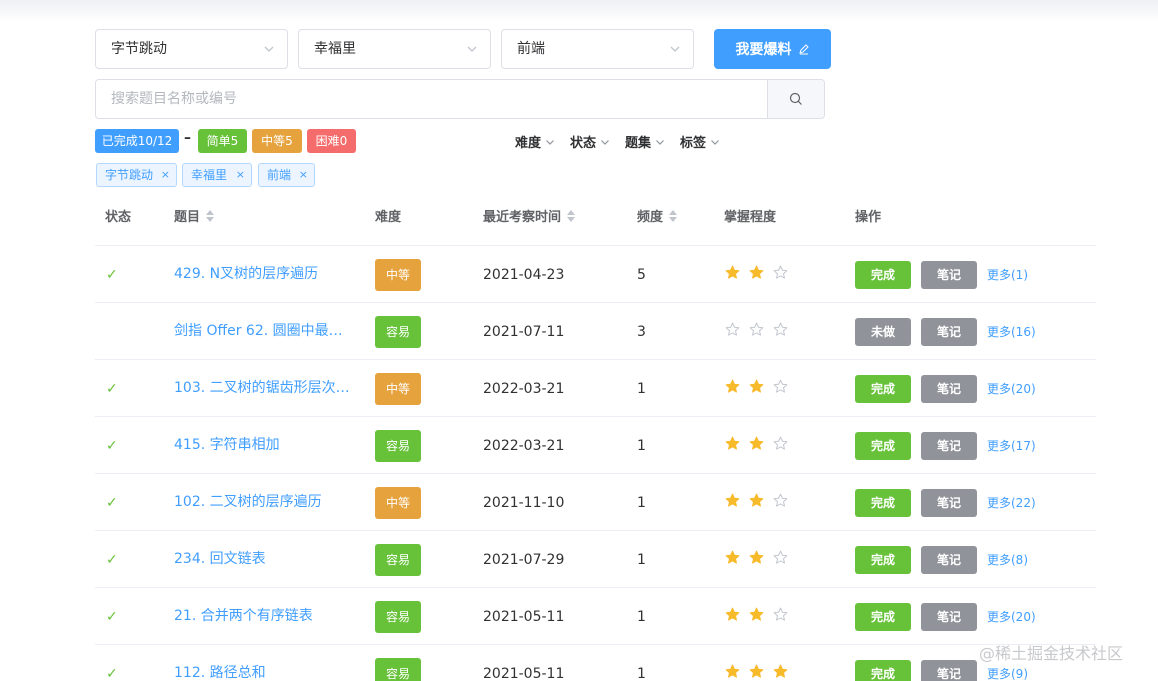 The image size is (1158, 681). What do you see at coordinates (1007, 559) in the screenshot?
I see `more-link: 更多(8)` at bounding box center [1007, 559].